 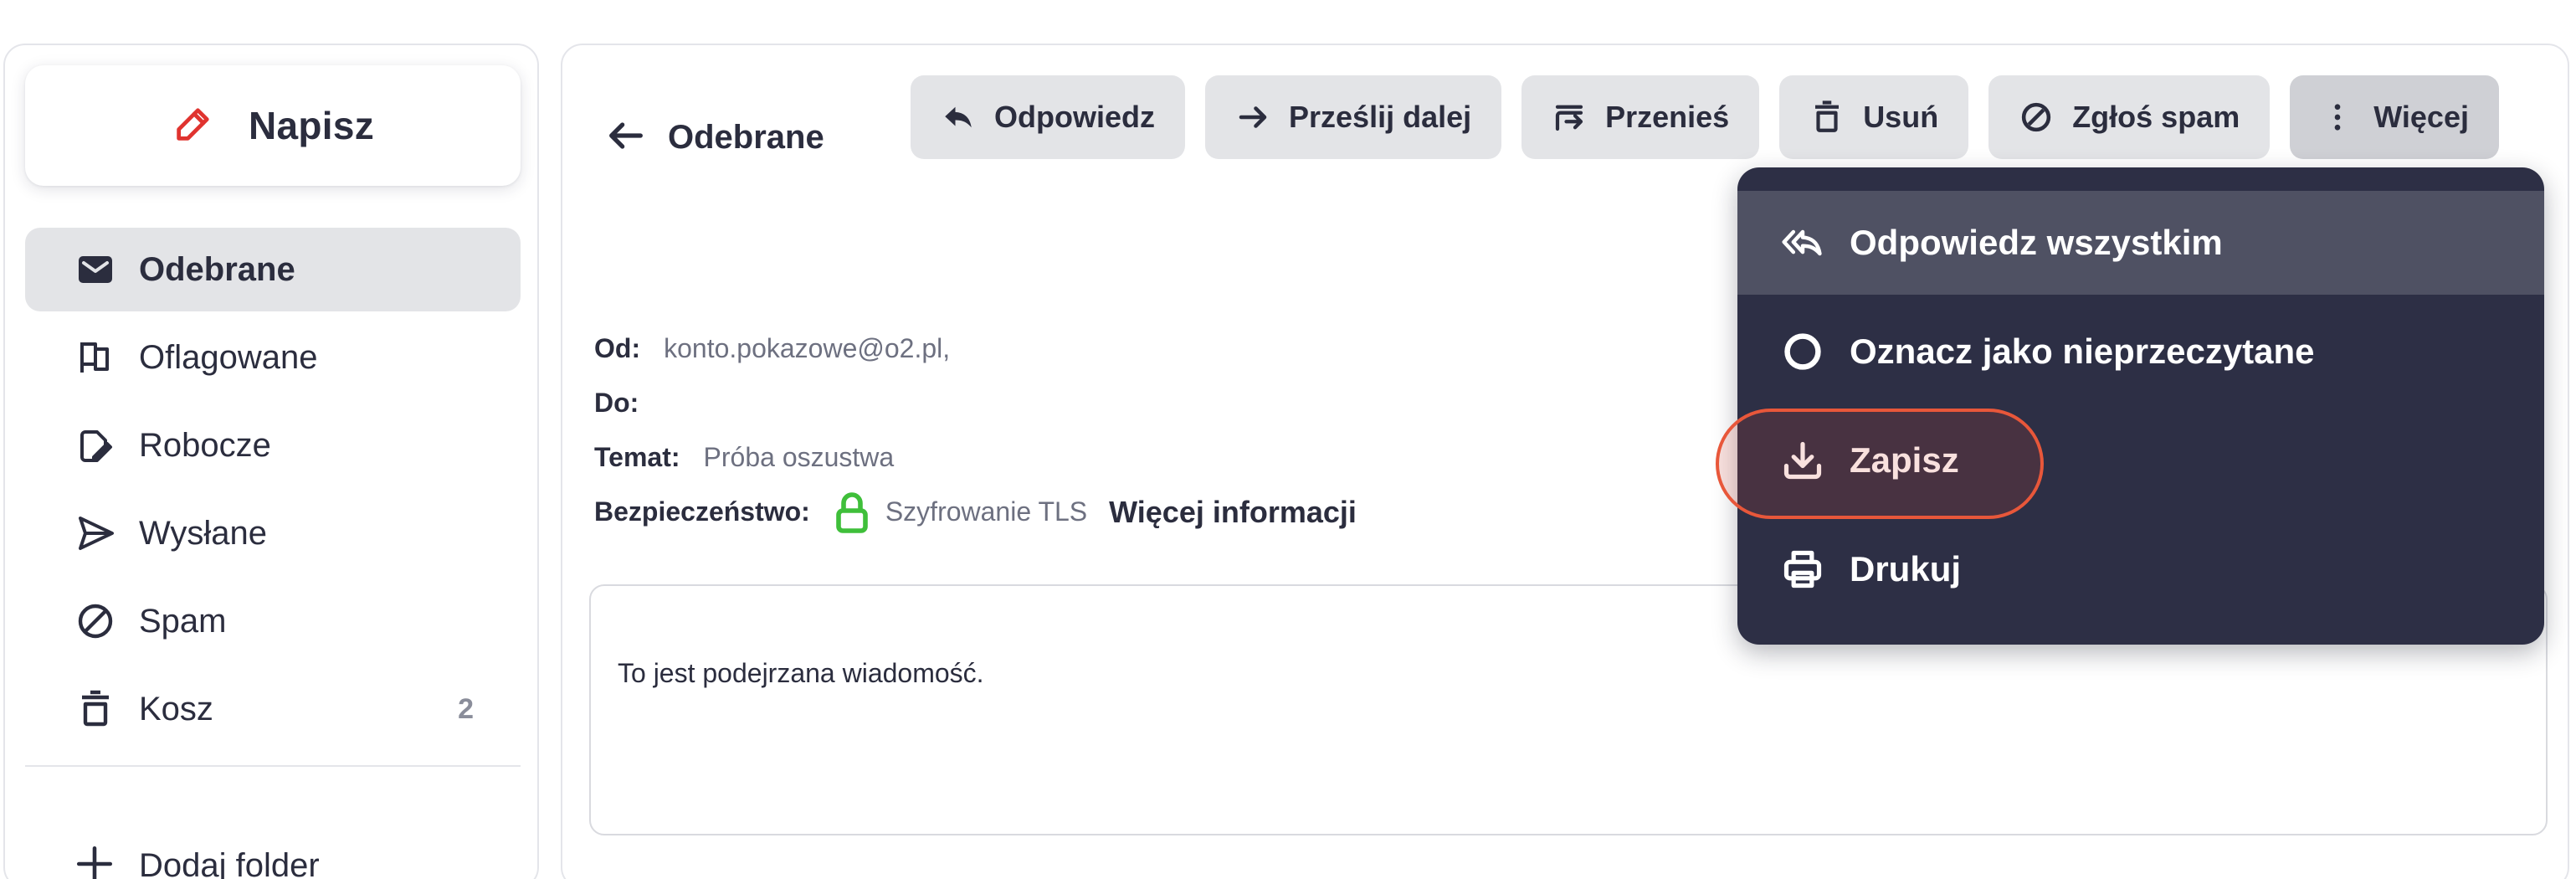 I want to click on reply-label: Odpowiedz, so click(x=1074, y=117).